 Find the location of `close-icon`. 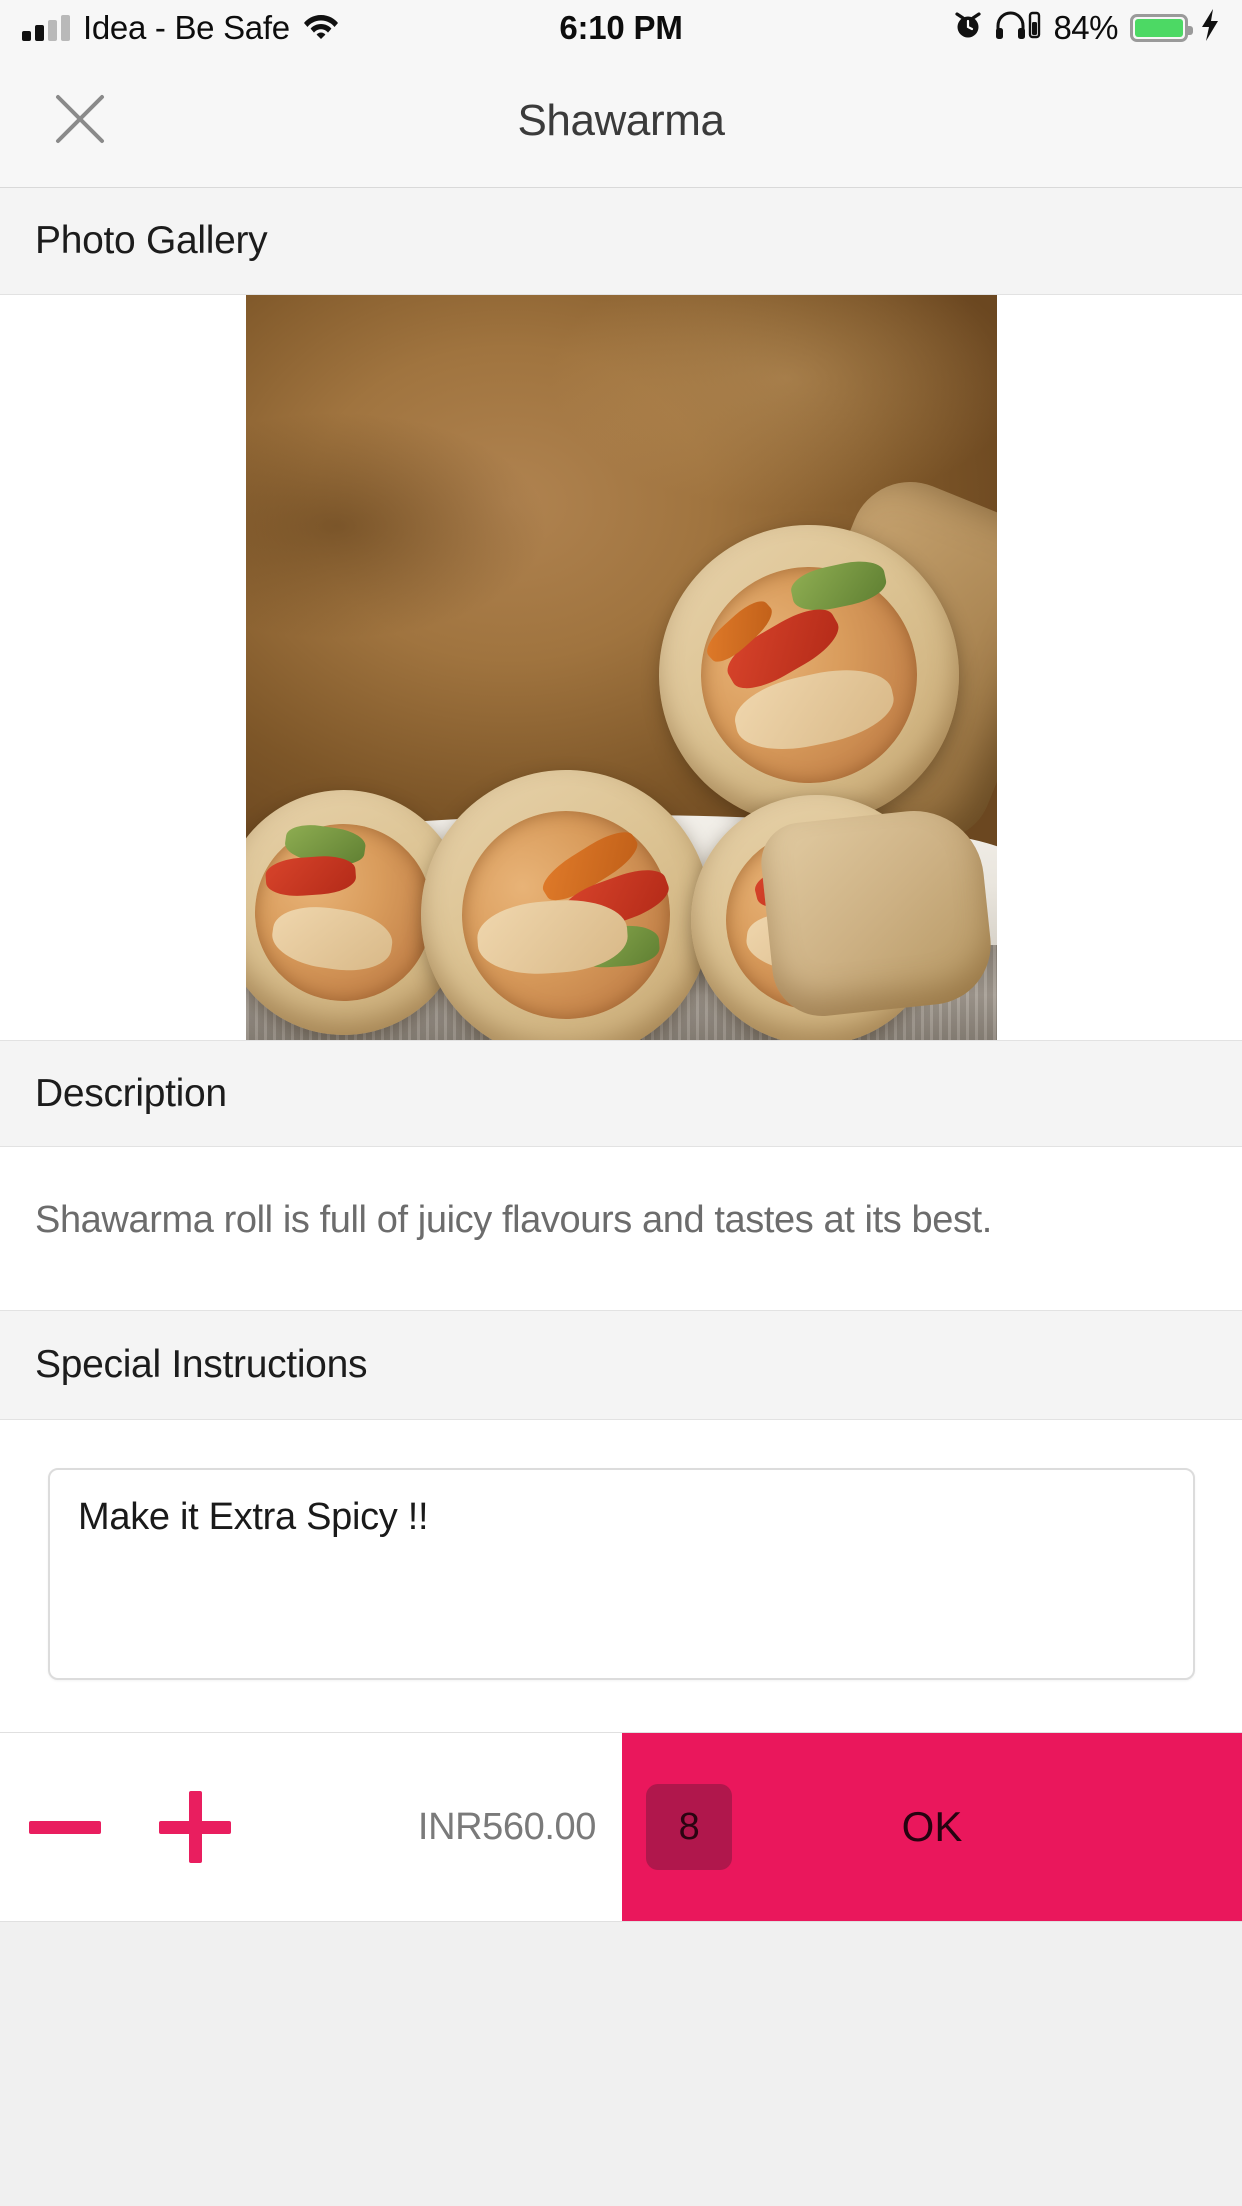

close-icon is located at coordinates (80, 121).